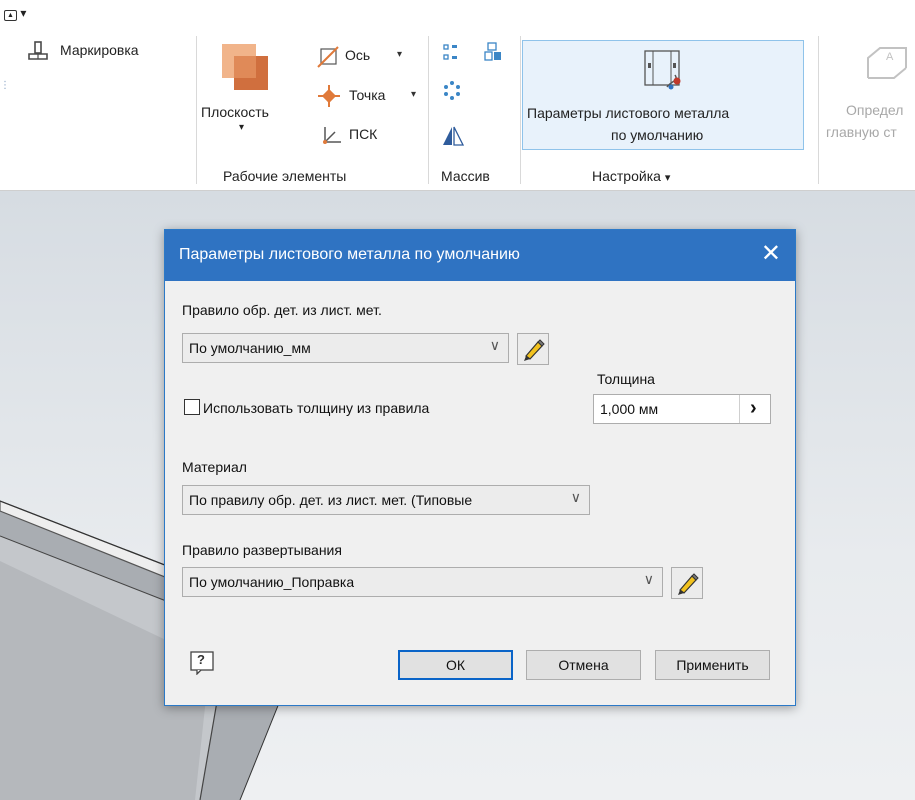 The height and width of the screenshot is (800, 915). Describe the element at coordinates (771, 254) in the screenshot. I see `close-icon: ✕` at that location.